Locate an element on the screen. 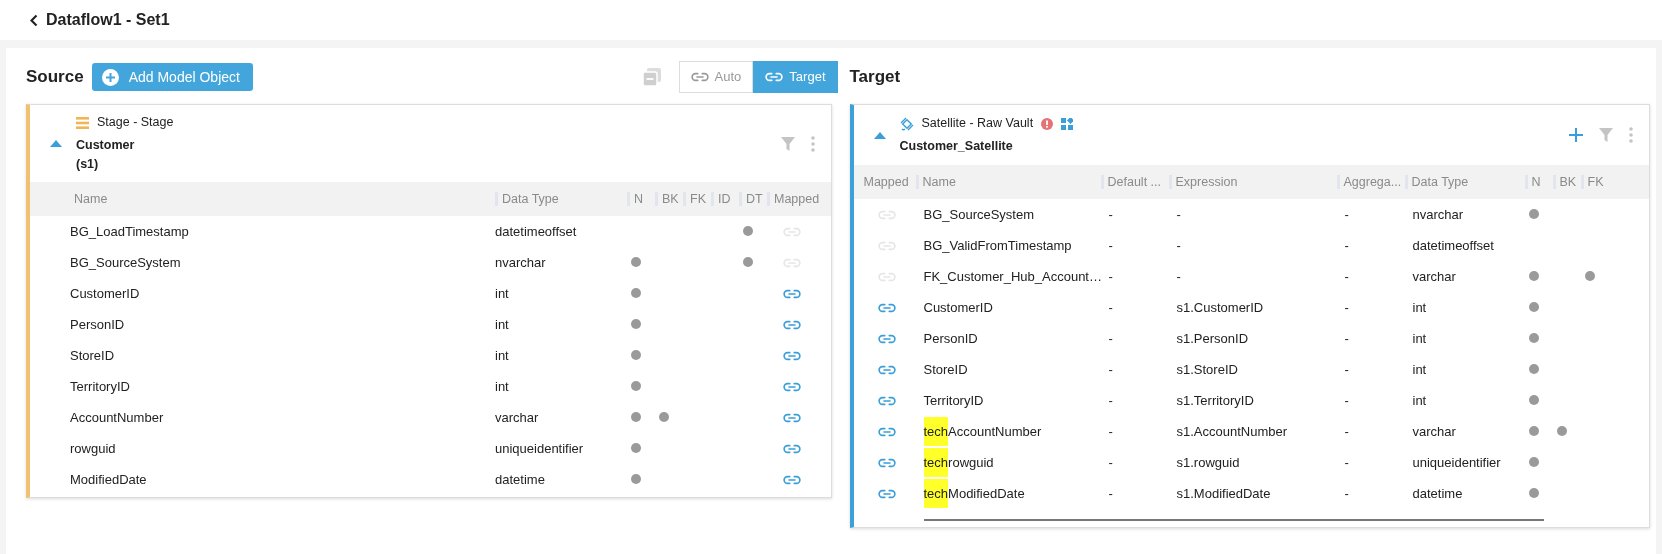 The width and height of the screenshot is (1662, 554). object-type: Satellite - Raw Vault is located at coordinates (977, 124).